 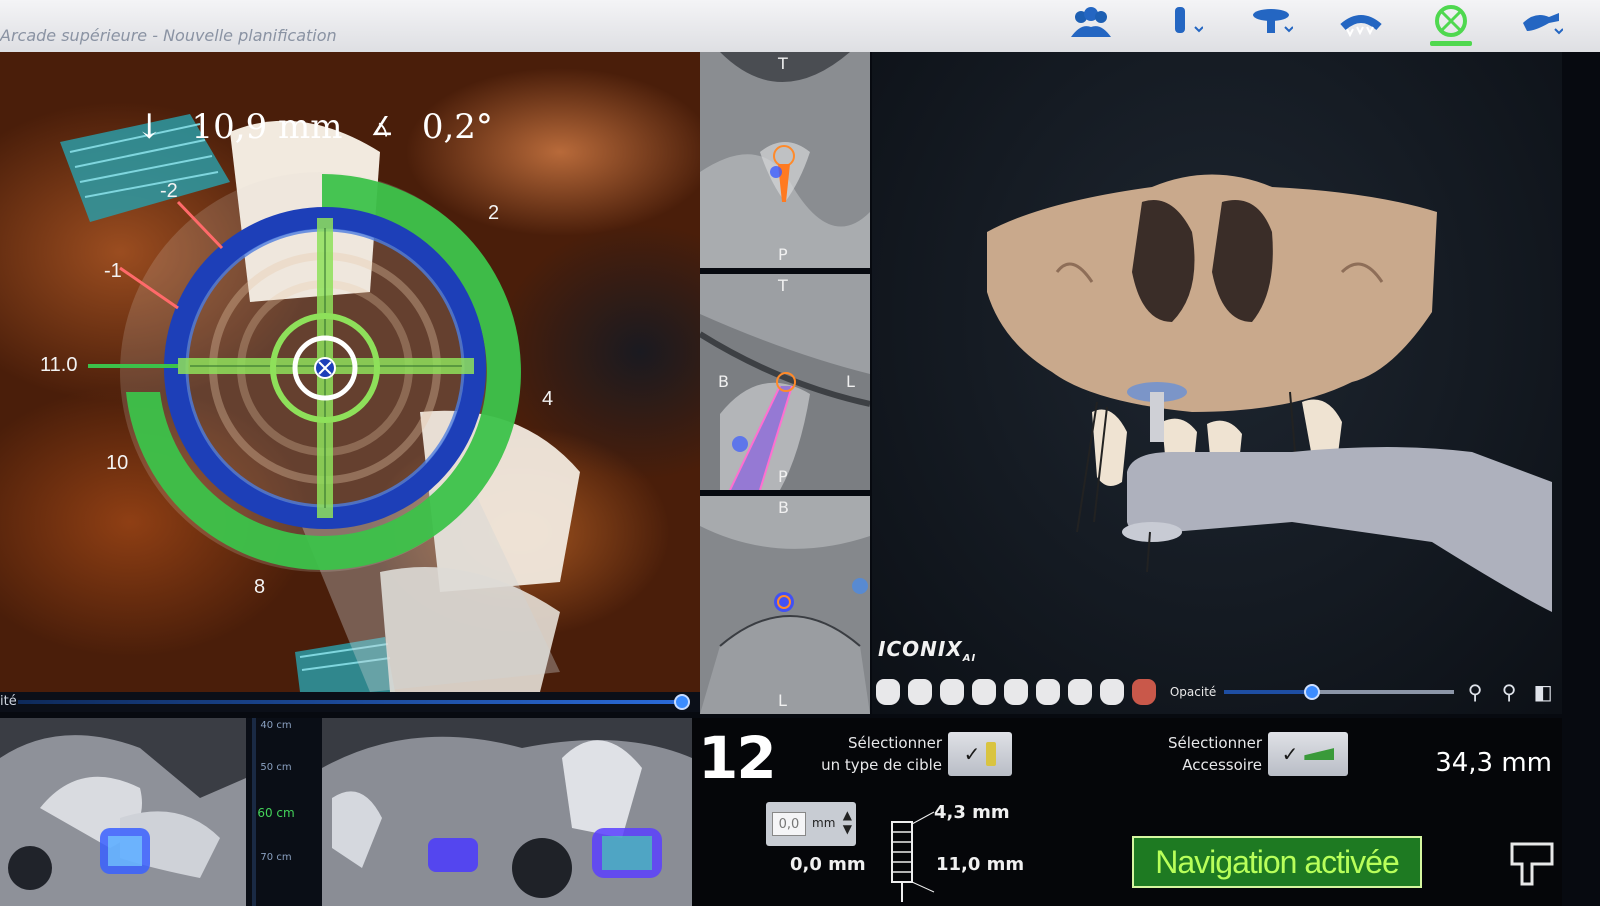 I want to click on distance-50: 50 cm, so click(x=276, y=767).